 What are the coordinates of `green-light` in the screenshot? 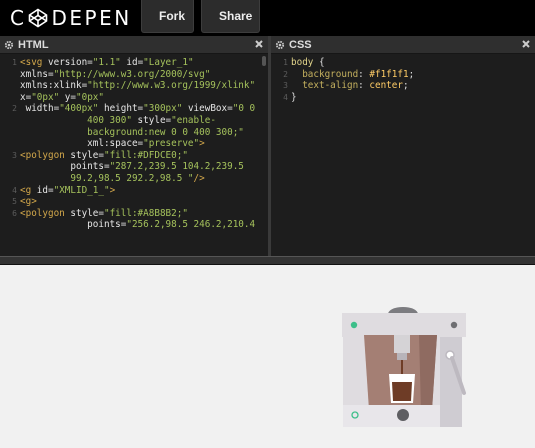 It's located at (354, 325).